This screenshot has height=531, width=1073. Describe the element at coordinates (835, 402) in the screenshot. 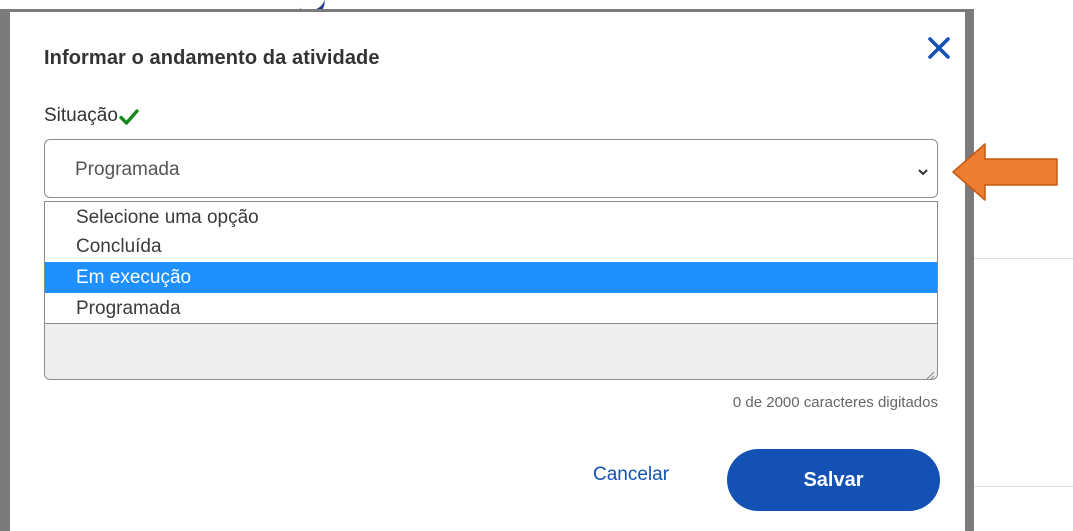

I see `char-counter: 0 de 2000 caracteres digitados` at that location.